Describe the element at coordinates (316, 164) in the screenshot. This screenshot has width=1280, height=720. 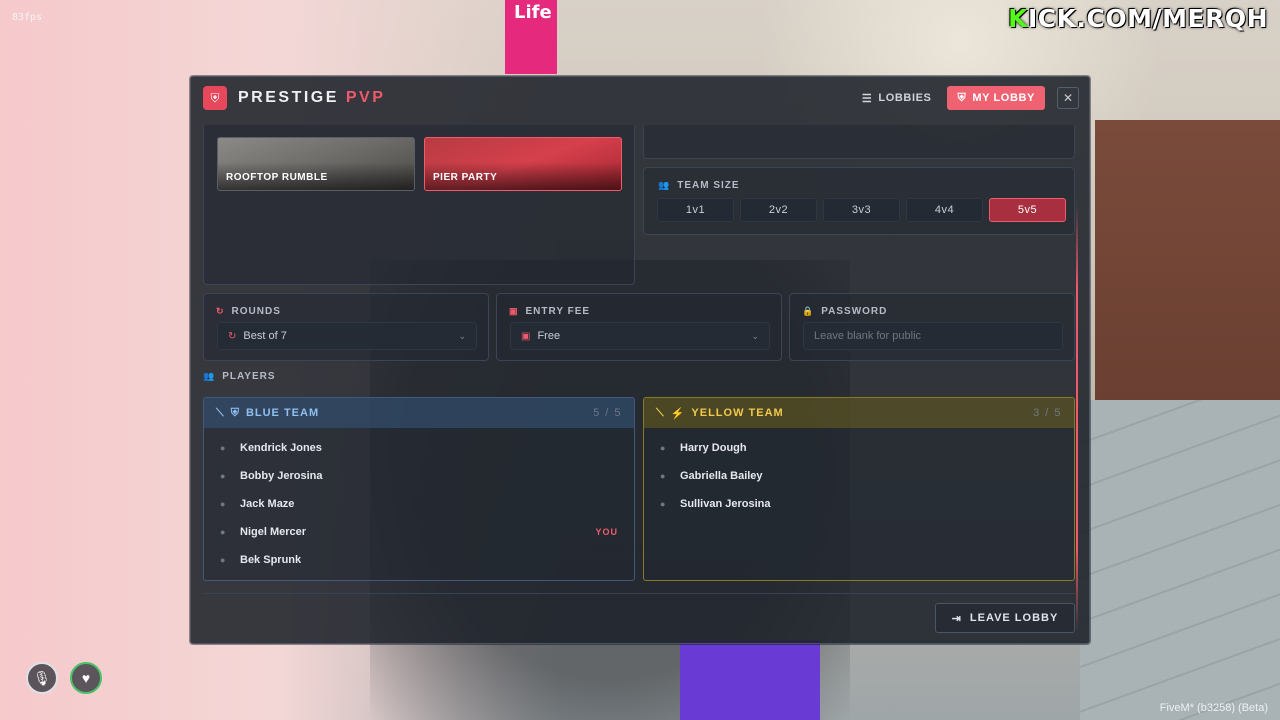
I see `map-card-rooftop-rumble: ROOFTOP RUMBLE` at that location.